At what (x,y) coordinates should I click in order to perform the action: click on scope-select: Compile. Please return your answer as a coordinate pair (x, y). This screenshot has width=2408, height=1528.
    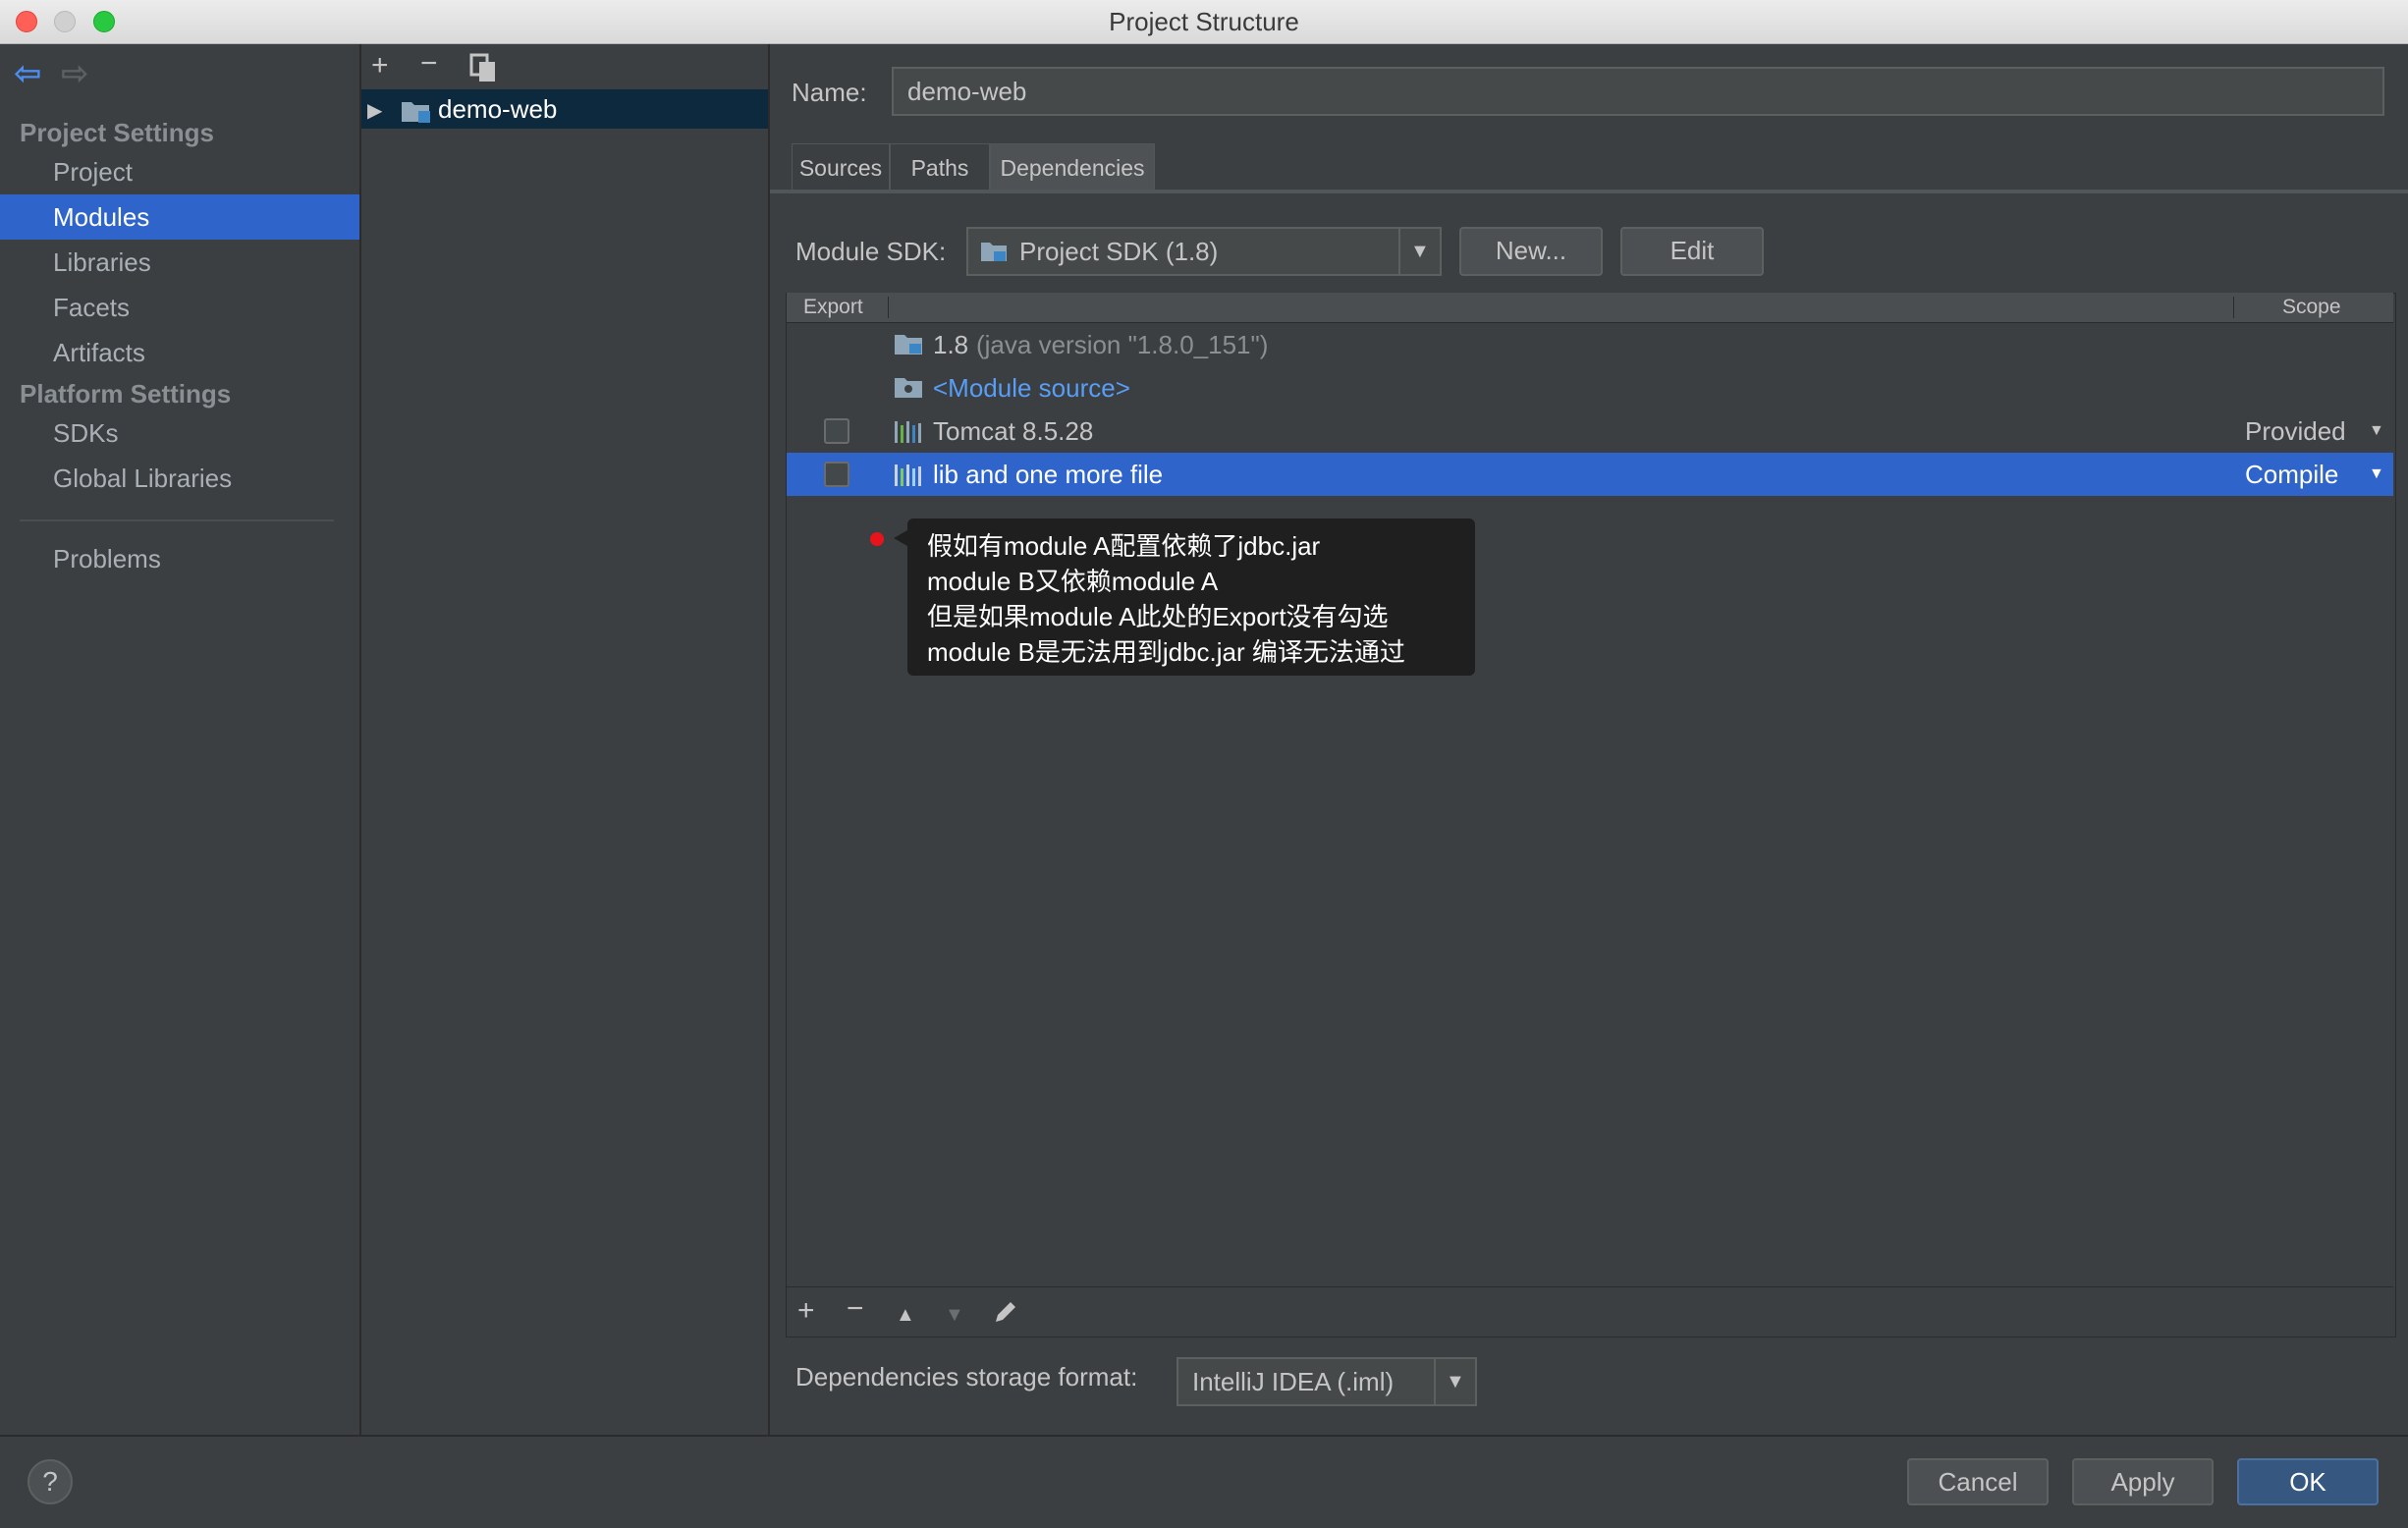
    Looking at the image, I should click on (2291, 474).